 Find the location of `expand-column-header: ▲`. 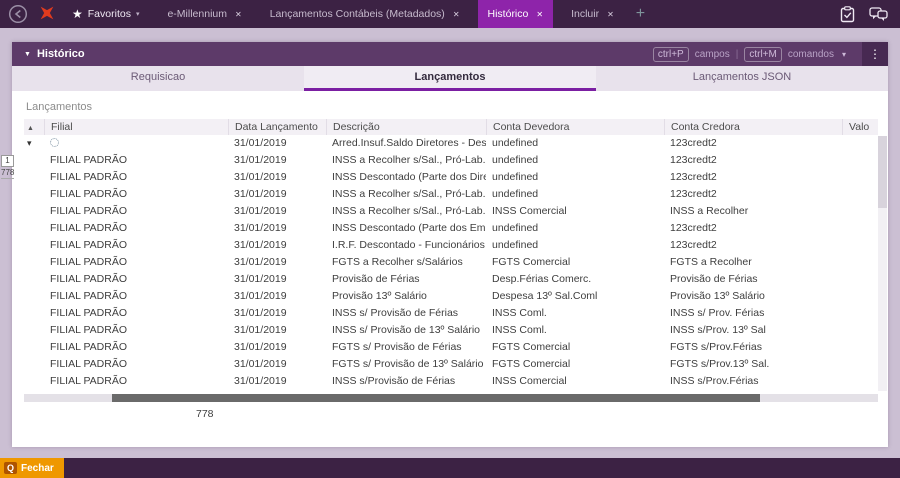

expand-column-header: ▲ is located at coordinates (34, 127).